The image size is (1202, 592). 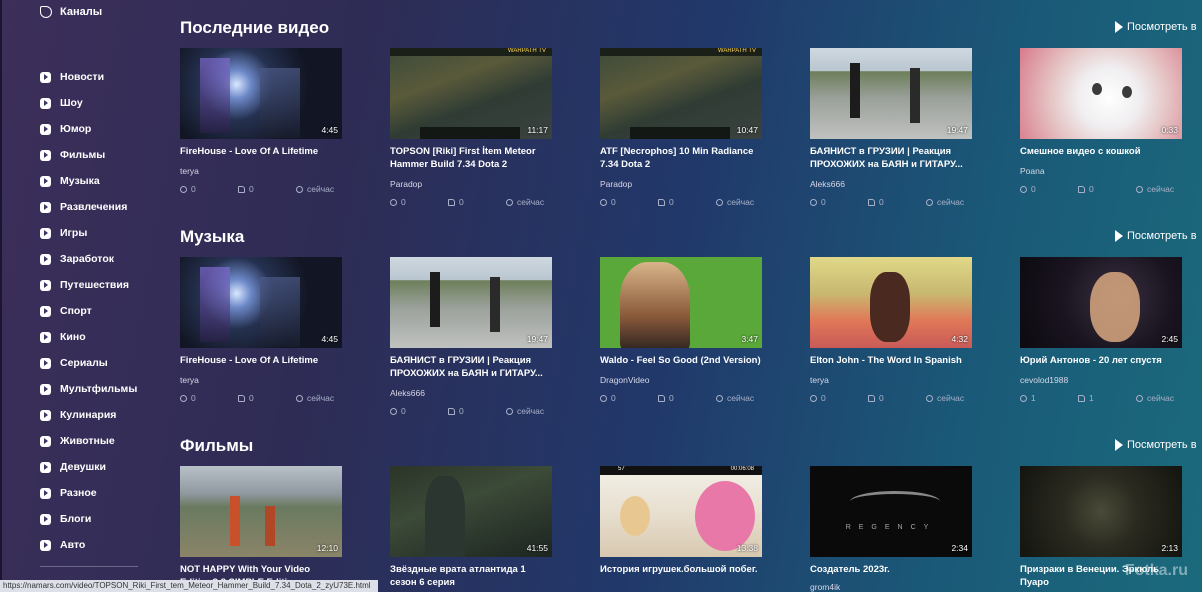 What do you see at coordinates (1101, 302) in the screenshot?
I see `video-thumbnail: 2:45` at bounding box center [1101, 302].